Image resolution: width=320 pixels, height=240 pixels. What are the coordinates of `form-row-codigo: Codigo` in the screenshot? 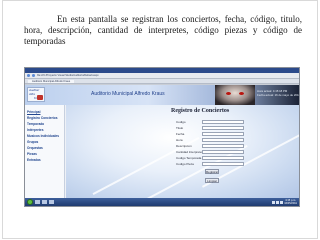 It's located at (210, 121).